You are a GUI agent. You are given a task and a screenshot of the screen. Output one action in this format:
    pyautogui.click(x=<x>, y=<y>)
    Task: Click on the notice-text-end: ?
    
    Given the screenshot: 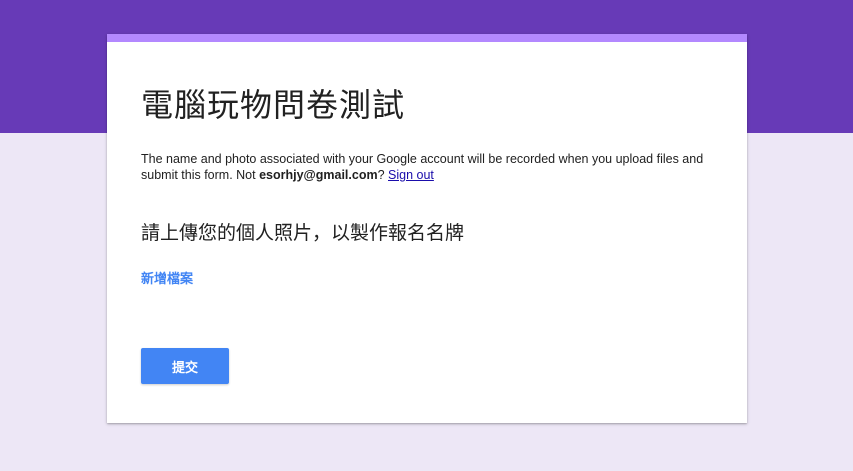 What is the action you would take?
    pyautogui.click(x=383, y=175)
    